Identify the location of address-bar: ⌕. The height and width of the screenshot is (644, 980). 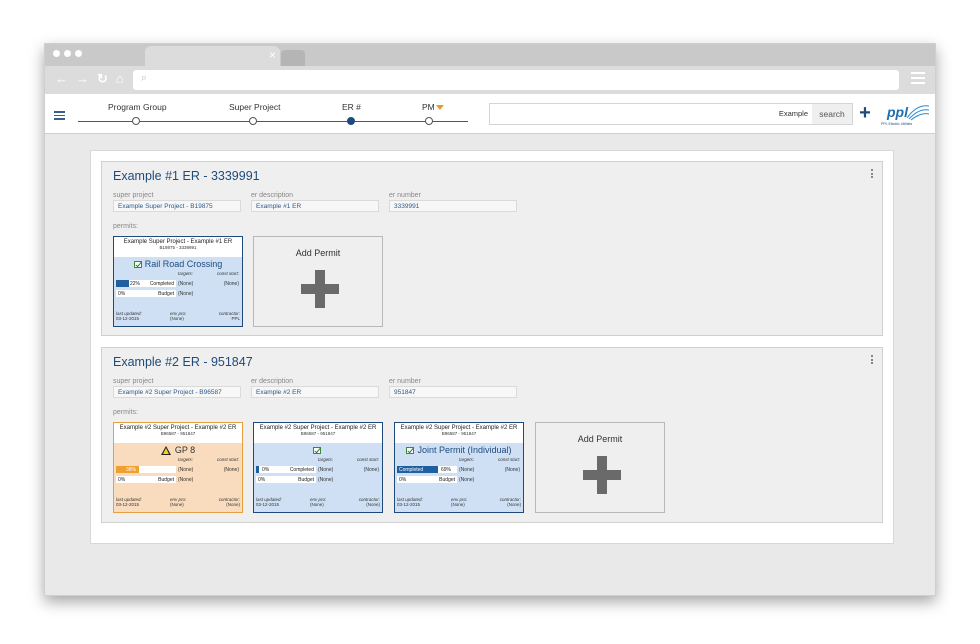
(516, 80).